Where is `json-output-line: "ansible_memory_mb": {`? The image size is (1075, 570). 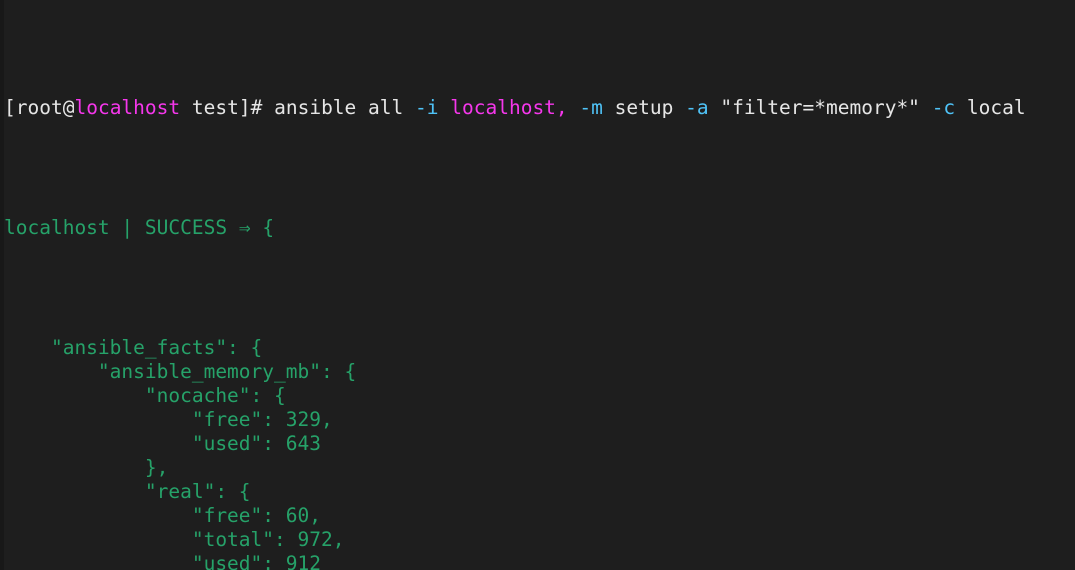 json-output-line: "ansible_memory_mb": { is located at coordinates (180, 371).